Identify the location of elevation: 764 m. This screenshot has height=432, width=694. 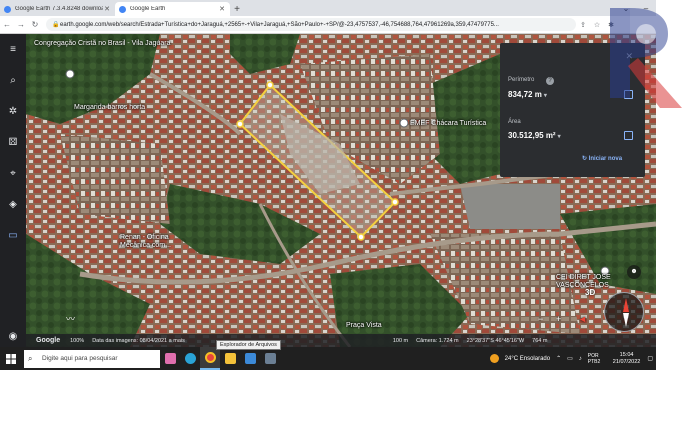
(540, 340).